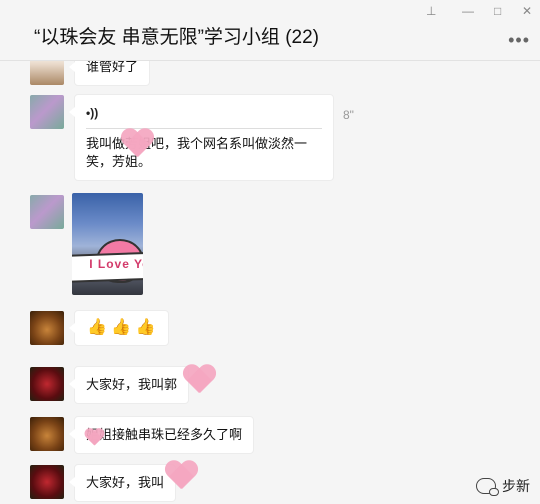  I want to click on thumbs-up-icon: 👍 👍 👍, so click(121, 327).